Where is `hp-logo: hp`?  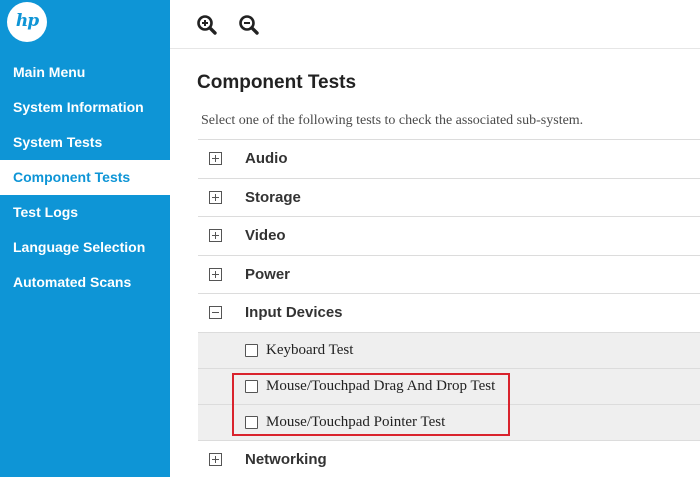
hp-logo: hp is located at coordinates (27, 22).